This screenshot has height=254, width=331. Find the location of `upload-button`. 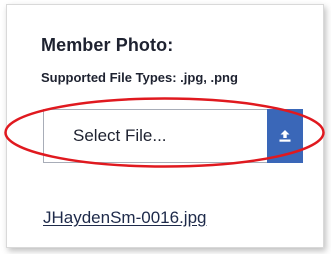

upload-button is located at coordinates (285, 136).